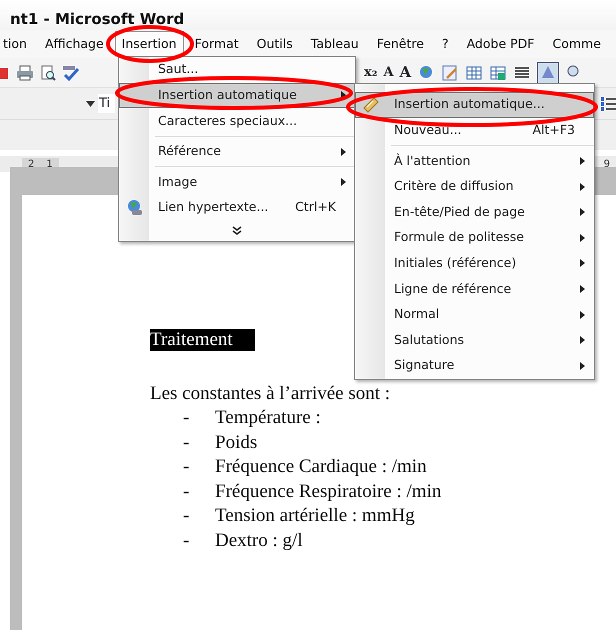 The width and height of the screenshot is (616, 630). What do you see at coordinates (335, 44) in the screenshot?
I see `menu-item: Tableau` at bounding box center [335, 44].